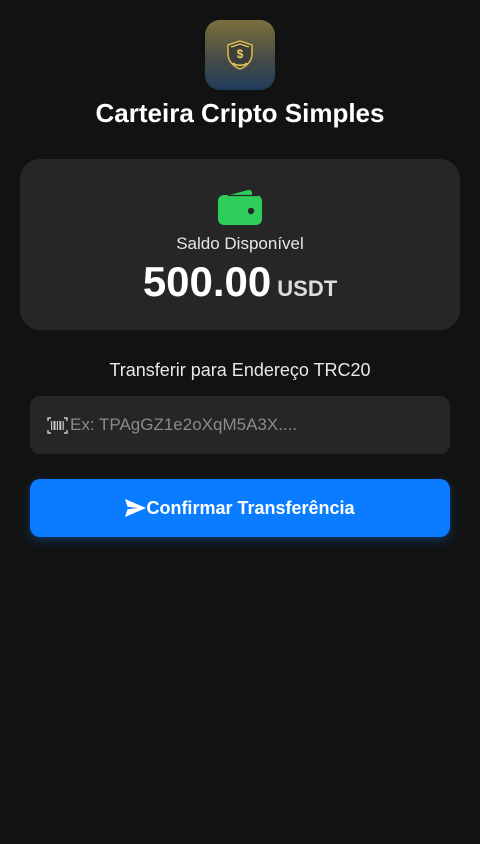 This screenshot has width=480, height=844. Describe the element at coordinates (240, 370) in the screenshot. I see `transfer-label: Transferir para Endereço TRC20` at that location.